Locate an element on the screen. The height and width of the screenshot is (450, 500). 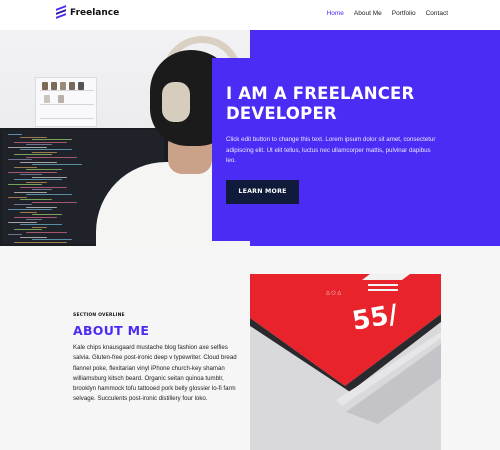
nav-contact: Contact is located at coordinates (437, 13).